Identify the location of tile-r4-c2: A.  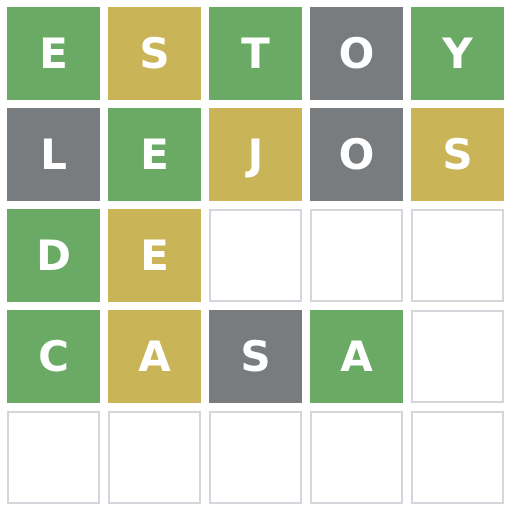
(154, 356).